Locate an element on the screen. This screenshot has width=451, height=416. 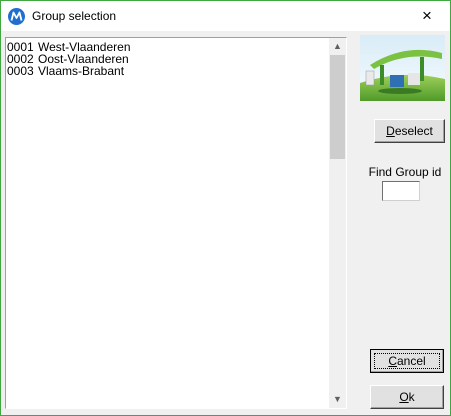
cancel-label: Cancel is located at coordinates (407, 361).